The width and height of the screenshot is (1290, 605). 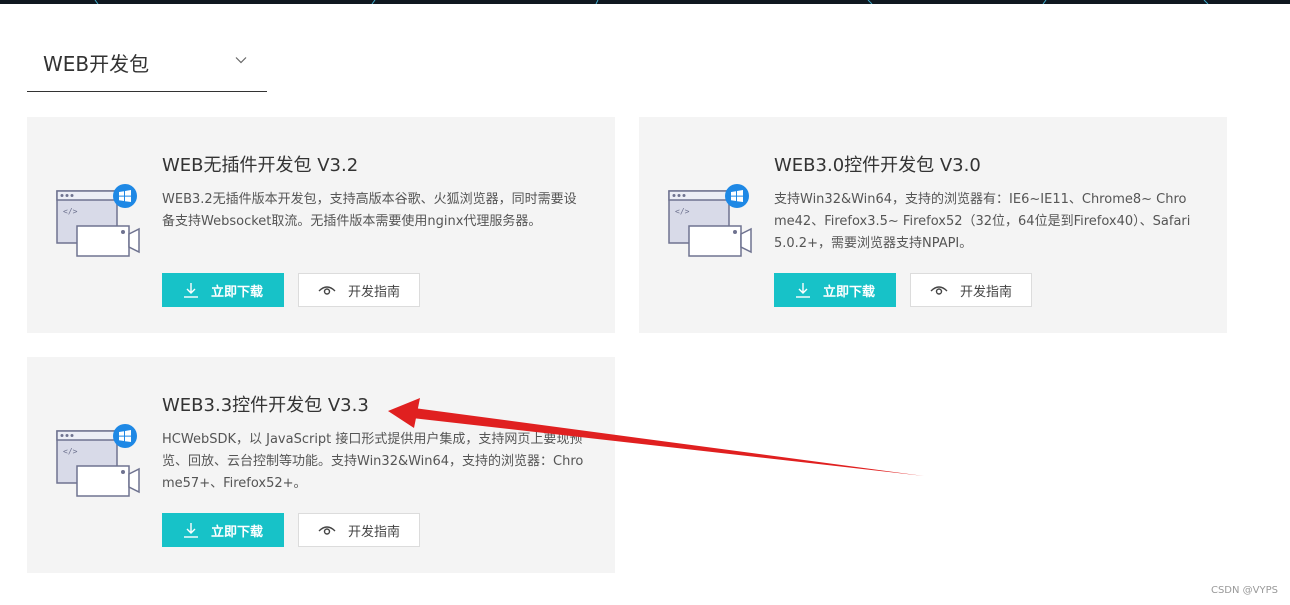 What do you see at coordinates (260, 165) in the screenshot?
I see `card-title: WEB无插件开发包 V3.2` at bounding box center [260, 165].